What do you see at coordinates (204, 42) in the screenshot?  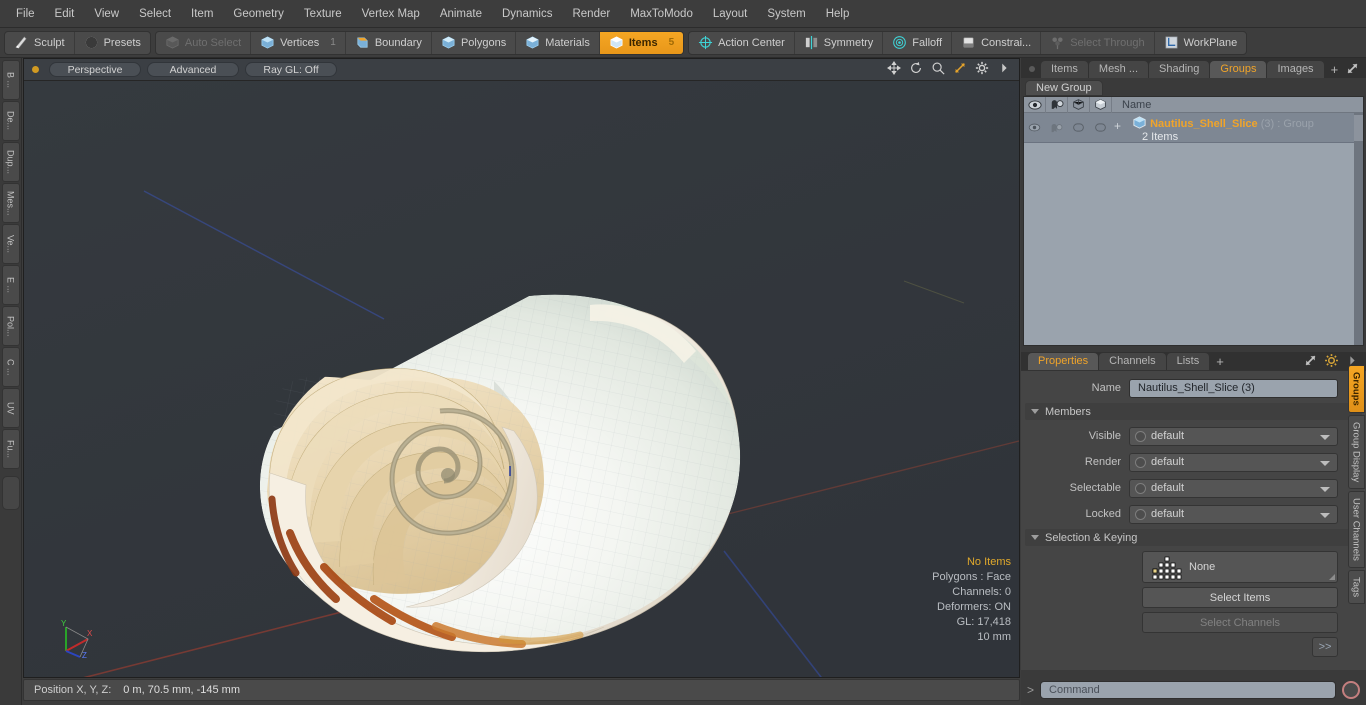 I see `auto-select-button: Auto Select` at bounding box center [204, 42].